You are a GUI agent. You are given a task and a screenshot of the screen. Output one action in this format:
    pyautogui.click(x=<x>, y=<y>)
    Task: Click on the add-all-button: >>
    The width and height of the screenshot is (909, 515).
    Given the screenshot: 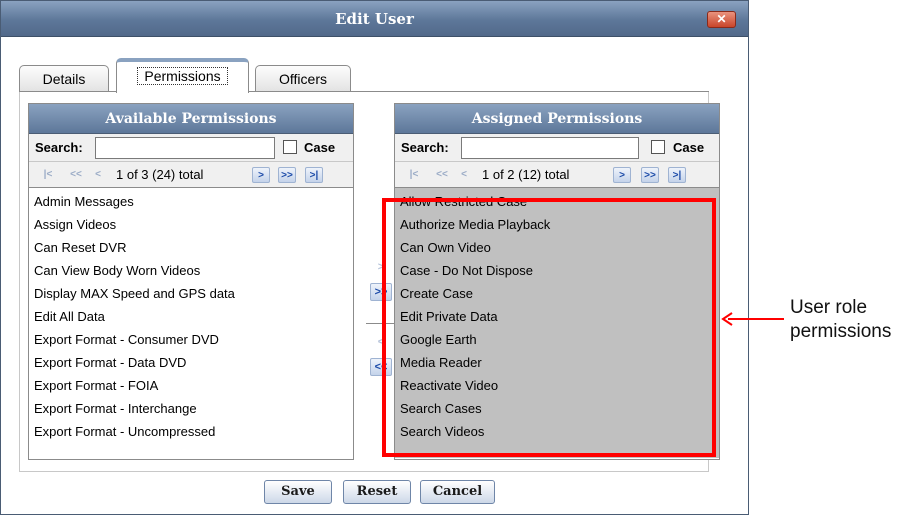 What is the action you would take?
    pyautogui.click(x=381, y=292)
    